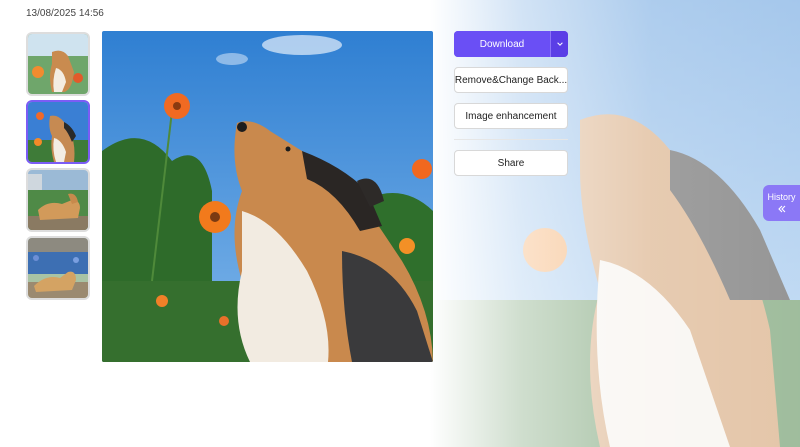 This screenshot has width=800, height=447. I want to click on download-button-group: Download, so click(511, 44).